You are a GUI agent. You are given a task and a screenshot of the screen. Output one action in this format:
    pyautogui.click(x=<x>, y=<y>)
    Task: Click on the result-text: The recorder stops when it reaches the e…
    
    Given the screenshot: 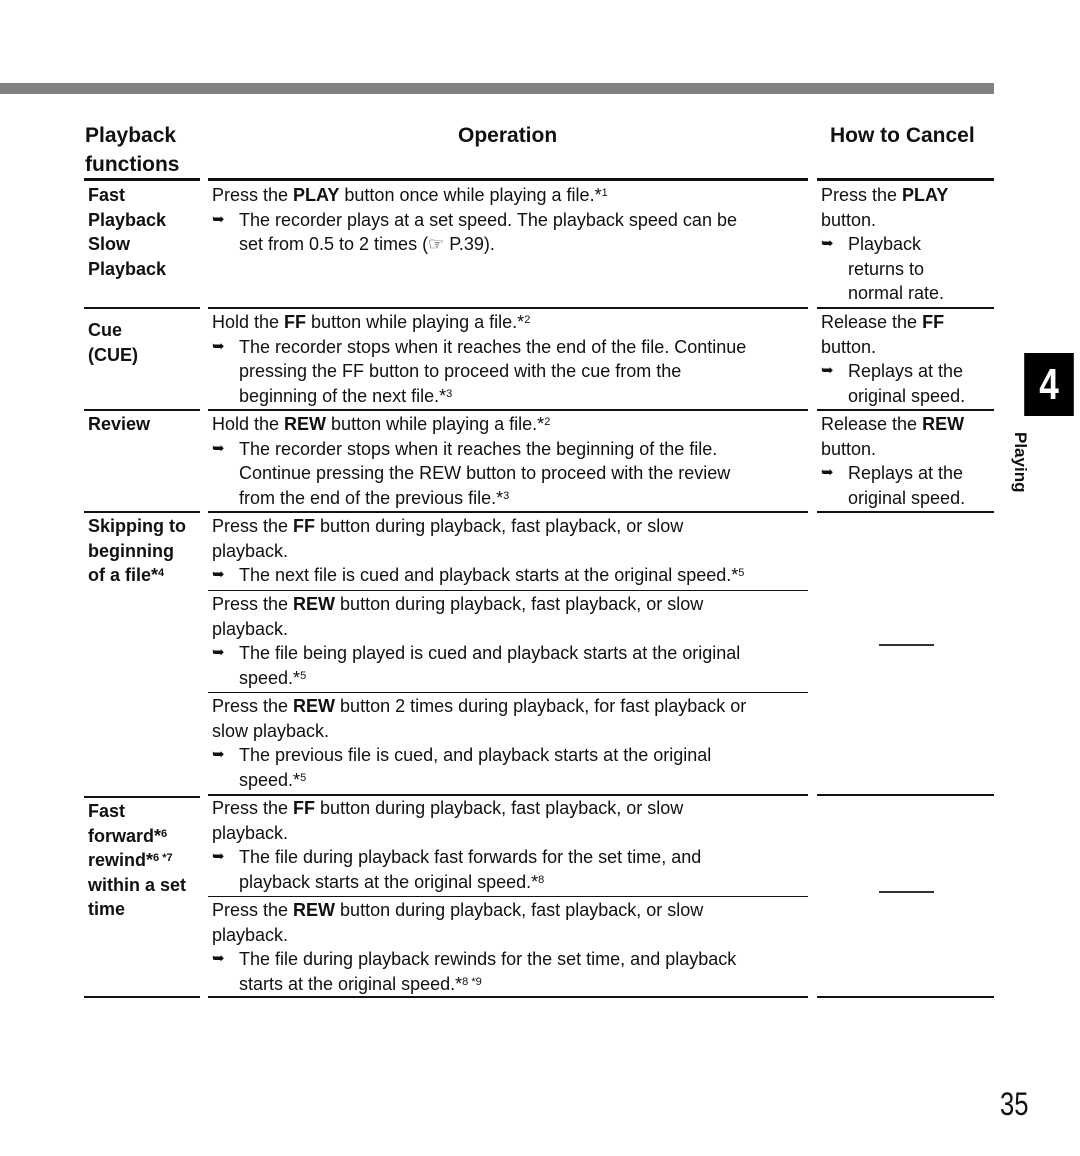 What is the action you would take?
    pyautogui.click(x=493, y=346)
    